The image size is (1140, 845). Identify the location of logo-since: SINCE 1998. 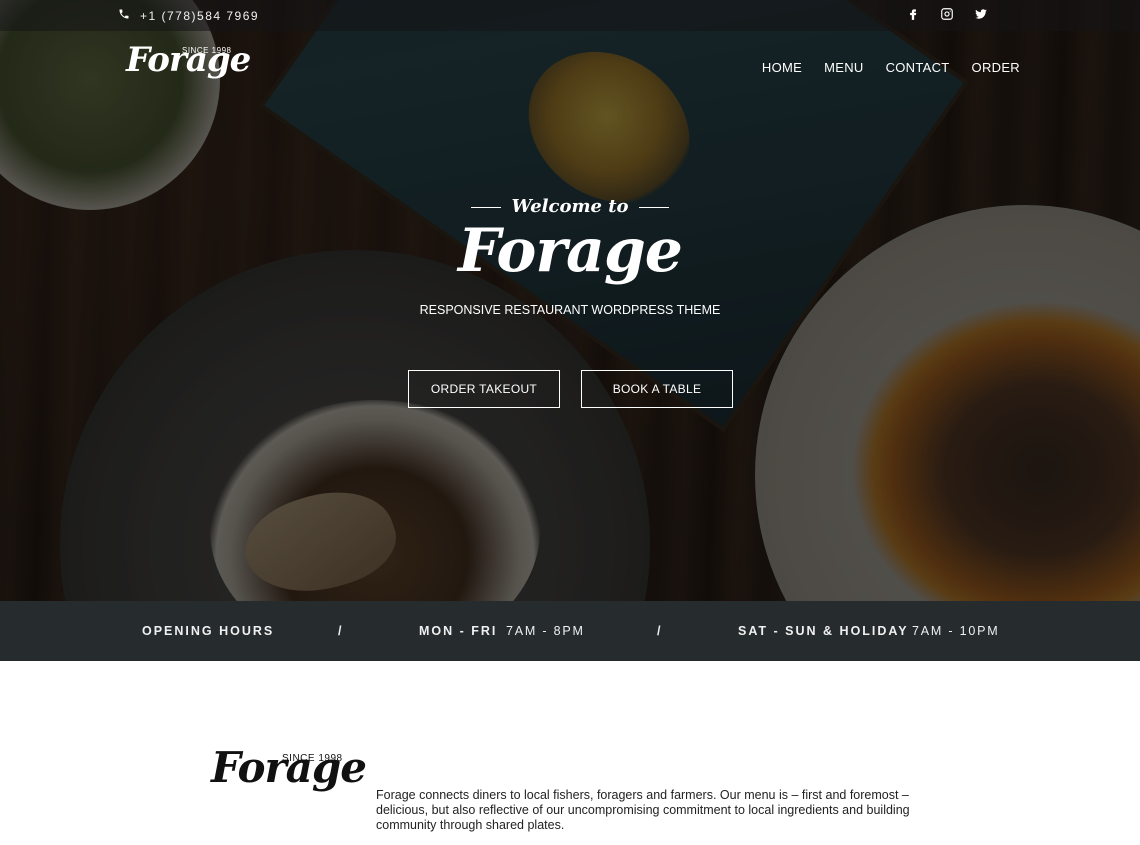
(207, 50).